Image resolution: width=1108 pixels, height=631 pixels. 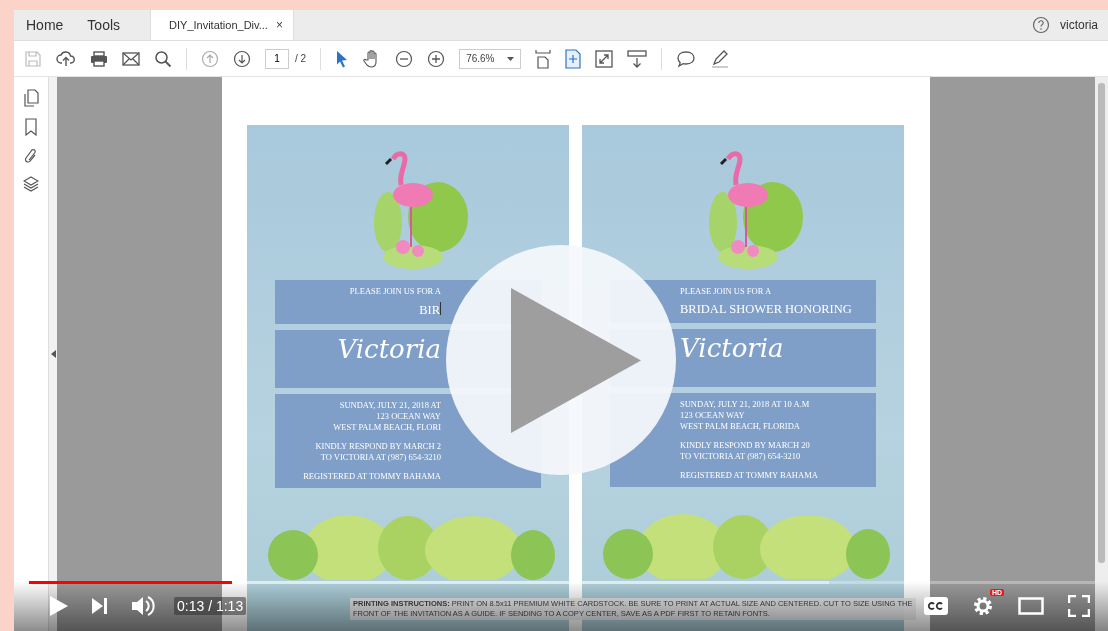 What do you see at coordinates (279, 25) in the screenshot?
I see `close-tab-button: ×` at bounding box center [279, 25].